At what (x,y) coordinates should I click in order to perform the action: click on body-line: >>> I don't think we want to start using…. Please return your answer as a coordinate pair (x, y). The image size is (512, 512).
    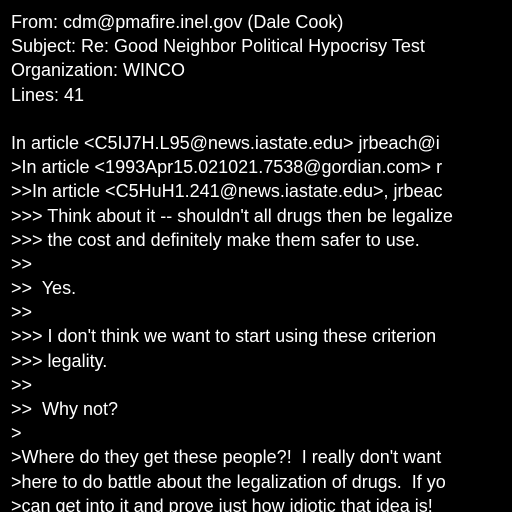
    Looking at the image, I should click on (224, 336).